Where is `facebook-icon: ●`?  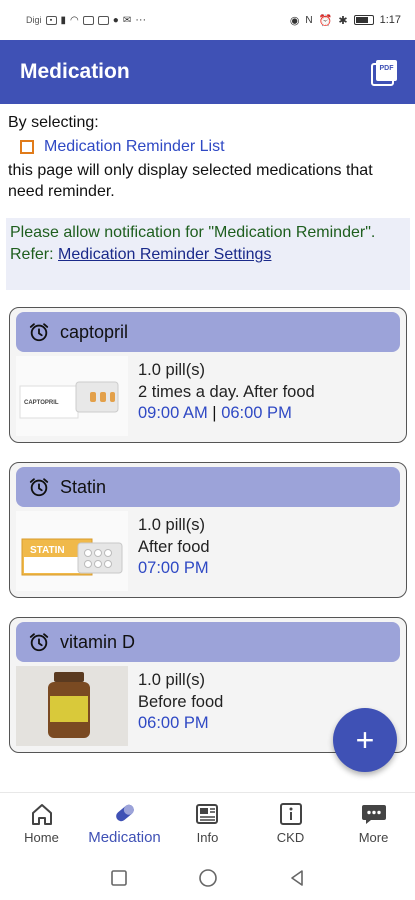 facebook-icon: ● is located at coordinates (115, 20).